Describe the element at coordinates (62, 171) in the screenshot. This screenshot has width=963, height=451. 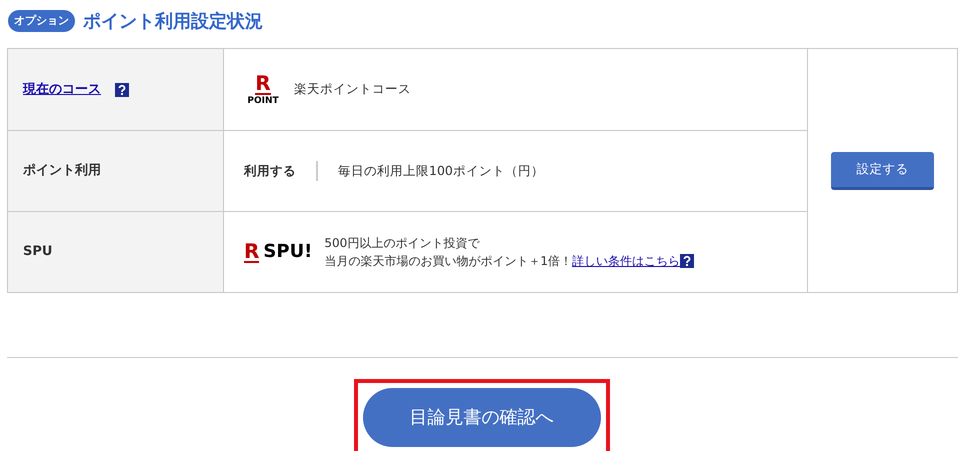
I see `row-label: ポイント利用` at that location.